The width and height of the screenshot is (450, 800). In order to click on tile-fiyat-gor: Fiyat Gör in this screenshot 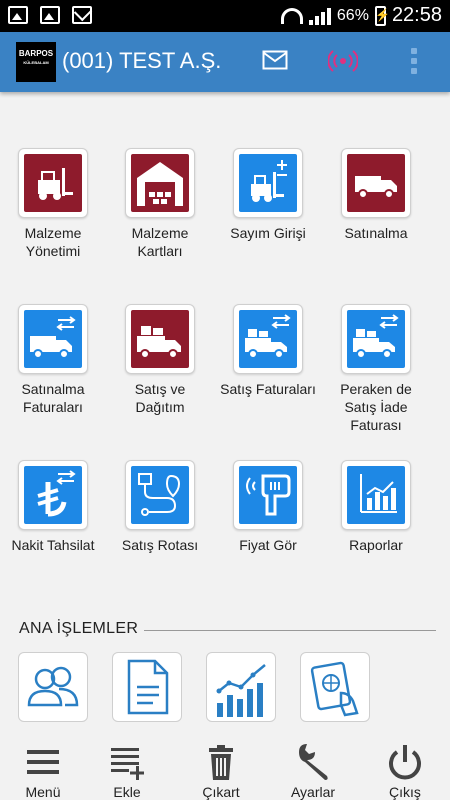, I will do `click(268, 507)`.